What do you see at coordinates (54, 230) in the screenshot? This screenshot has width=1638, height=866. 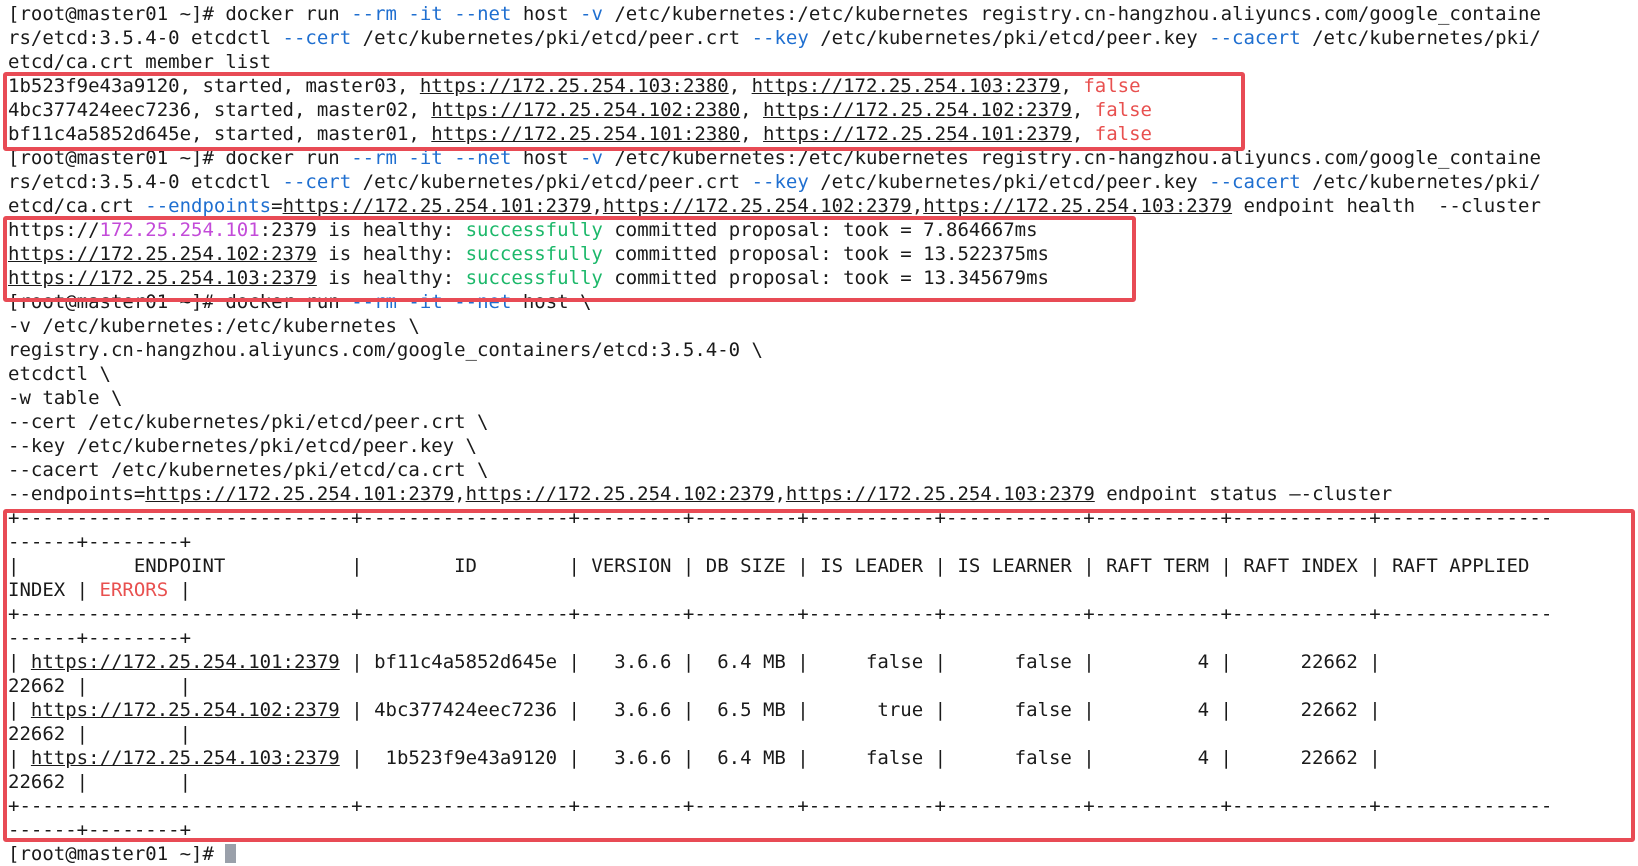 I see `health-url-scheme: https://` at bounding box center [54, 230].